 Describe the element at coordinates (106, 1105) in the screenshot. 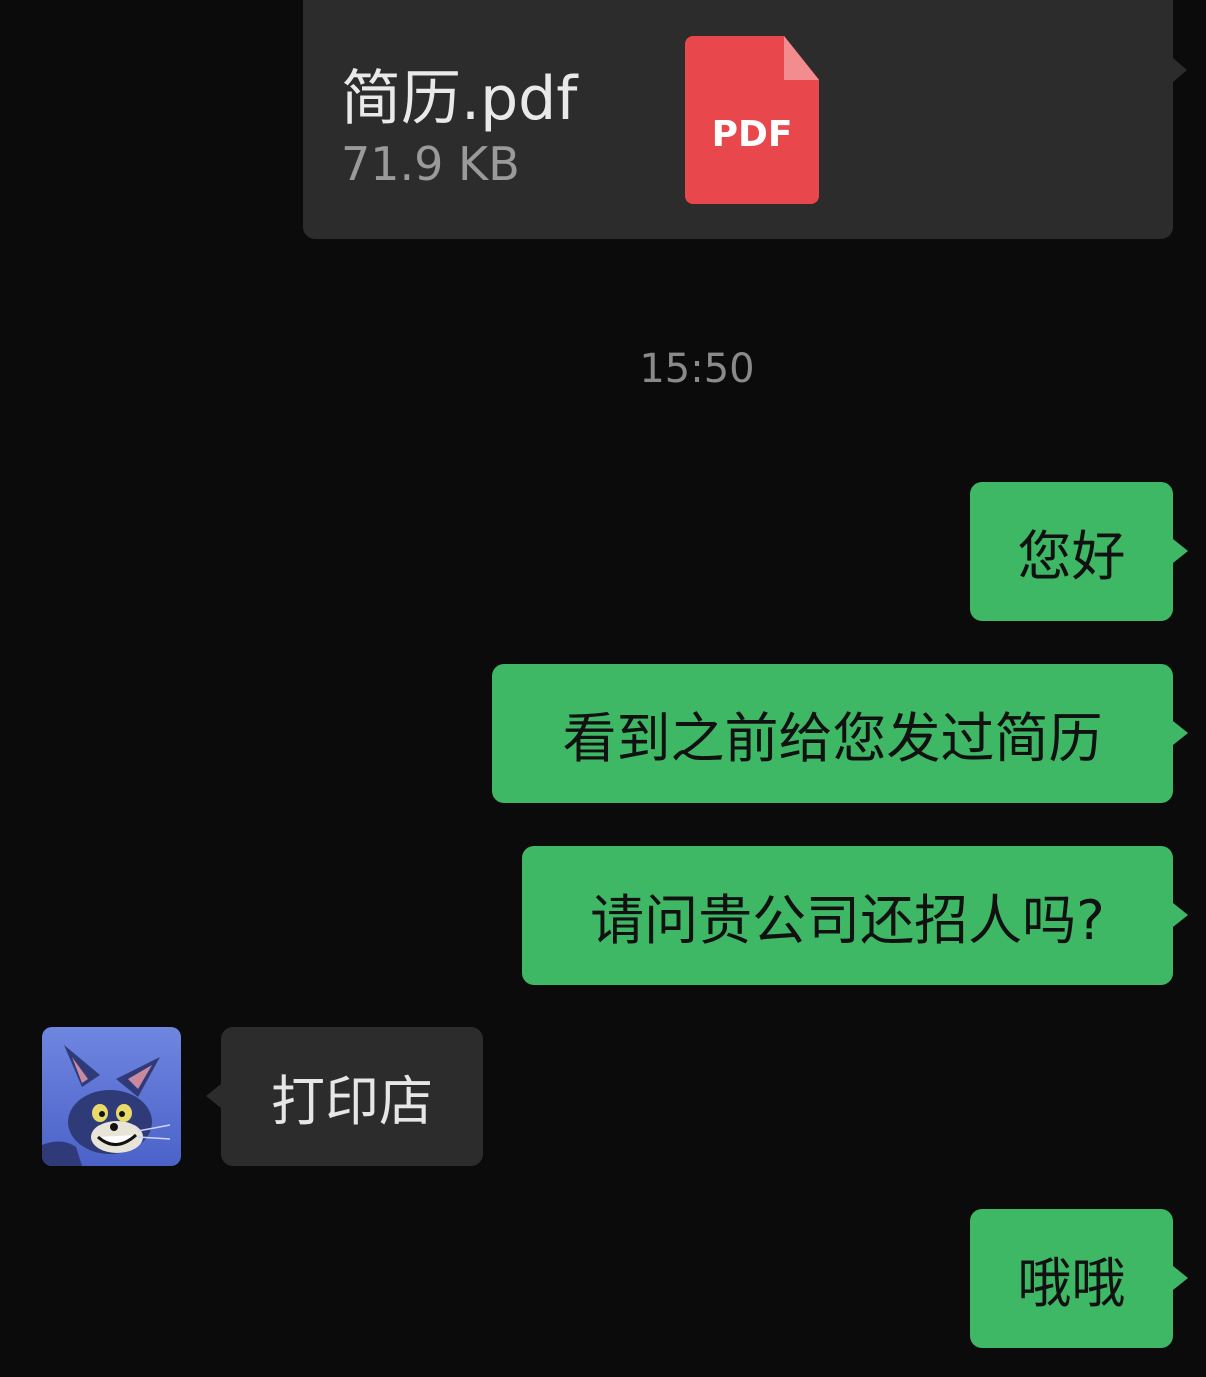

I see `cartoon-cat-avatar-icon` at that location.